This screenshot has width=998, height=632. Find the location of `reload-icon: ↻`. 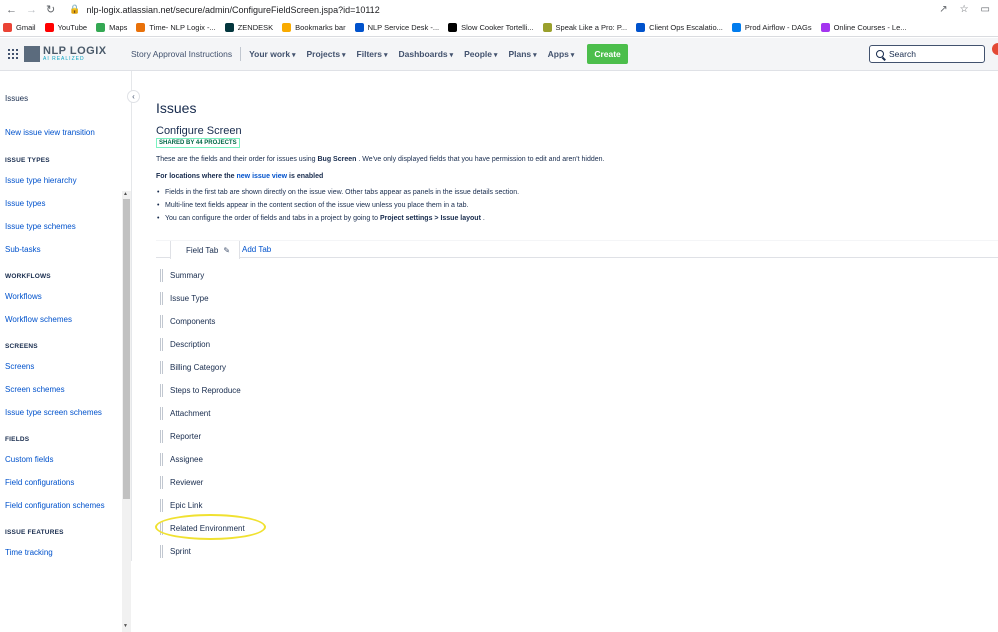

reload-icon: ↻ is located at coordinates (50, 9).